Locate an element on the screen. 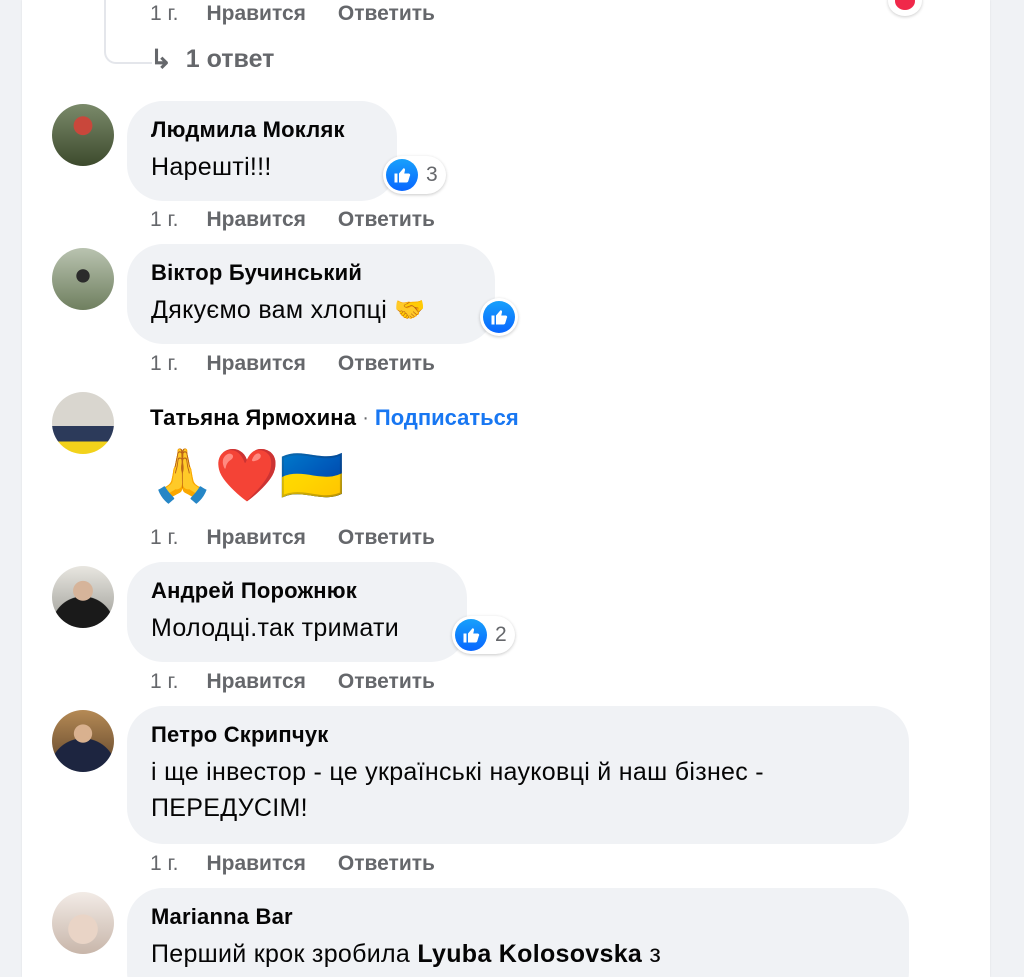 This screenshot has height=977, width=1024. comment-text: Молодці.так тримати is located at coordinates (275, 628).